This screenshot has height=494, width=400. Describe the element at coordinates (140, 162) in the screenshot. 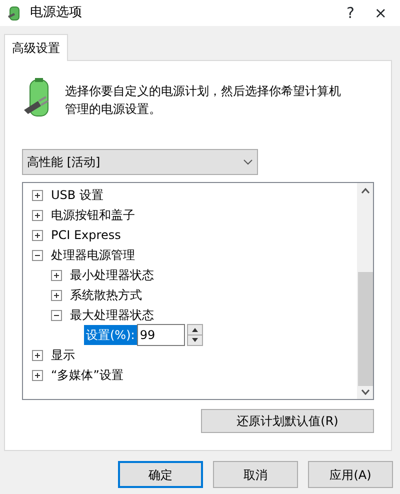

I see `plan-dropdown: 高性能 [活动]` at that location.